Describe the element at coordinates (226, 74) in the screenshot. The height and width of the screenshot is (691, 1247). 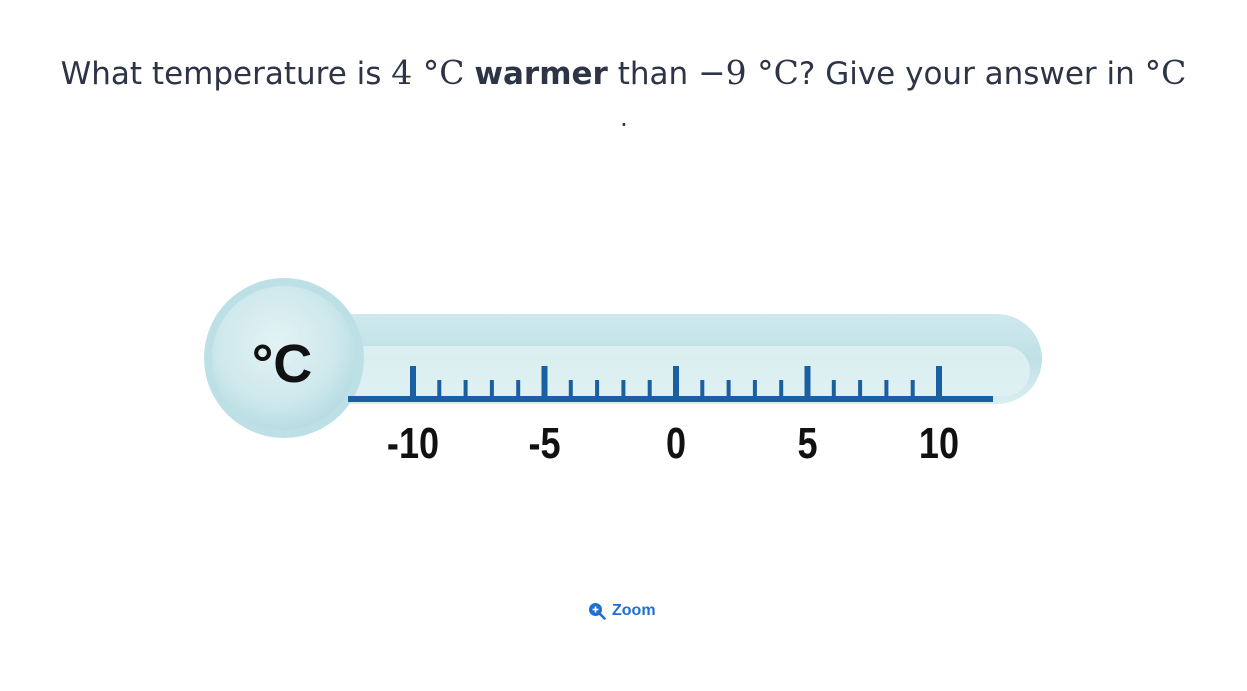
I see `question-prefix: What temperature is` at that location.